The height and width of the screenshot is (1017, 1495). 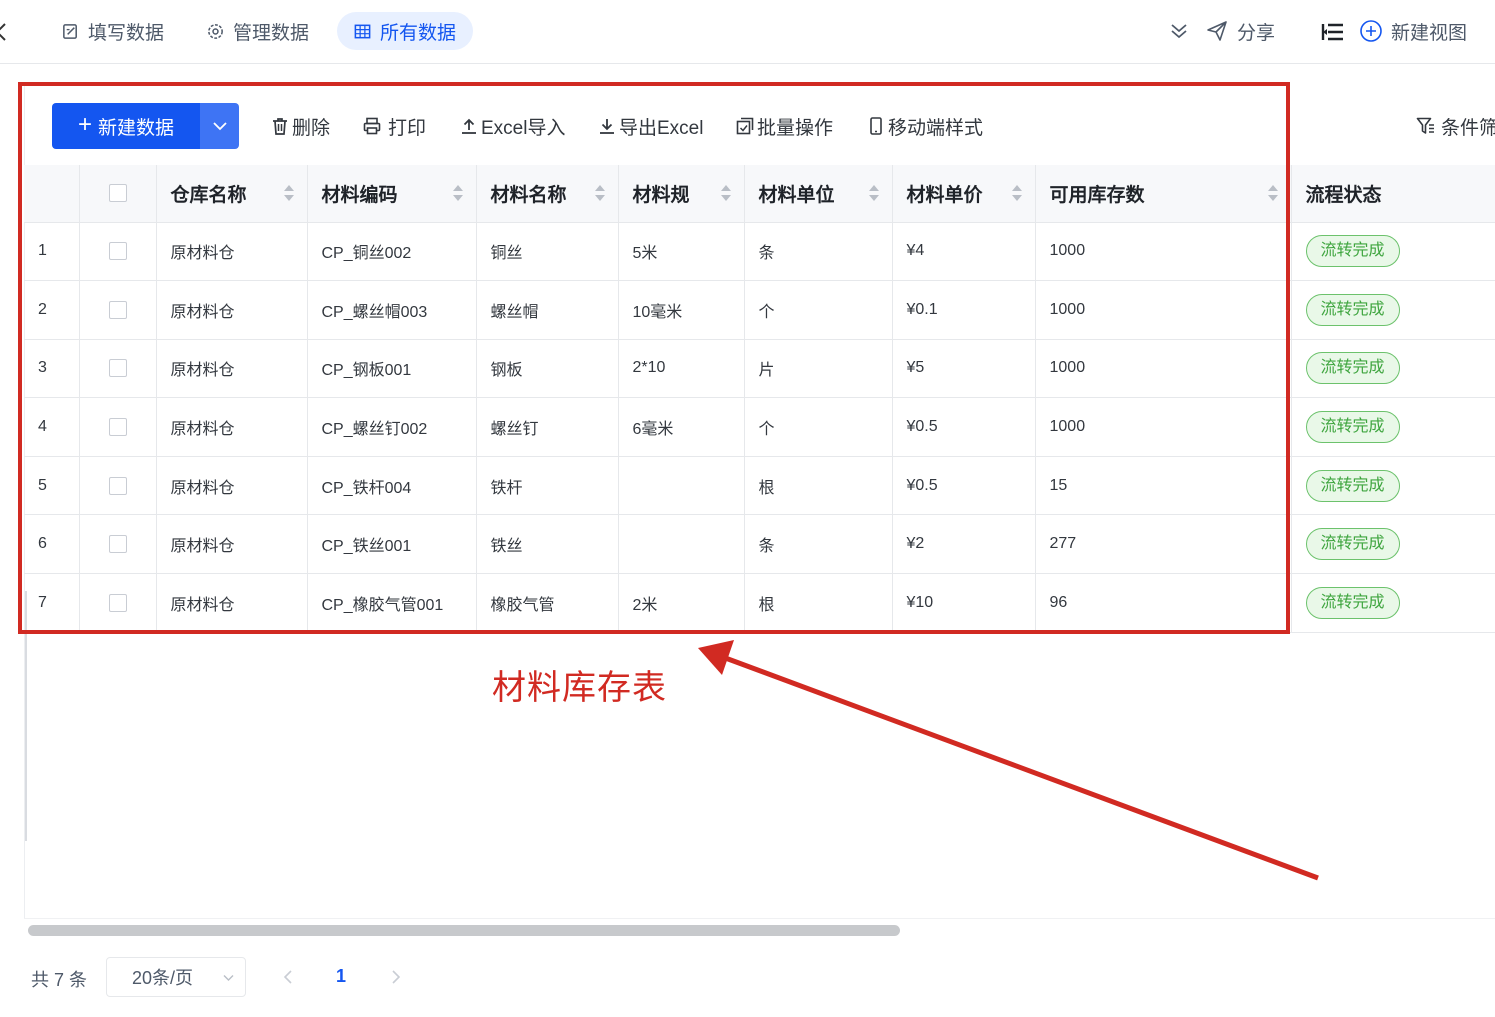 I want to click on tab-fill-data: 填写数据, so click(x=112, y=31).